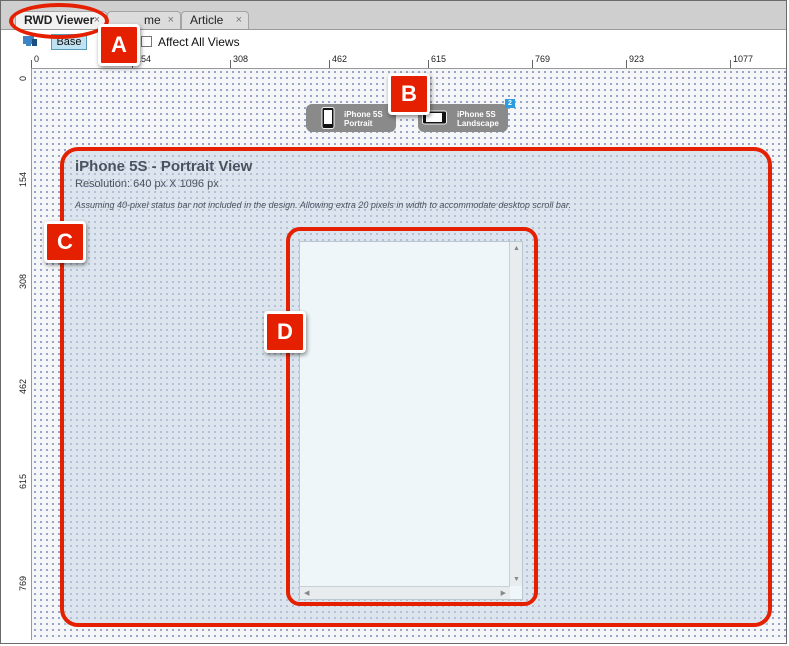 Image resolution: width=789 pixels, height=646 pixels. I want to click on affect-all-views-checkbox, so click(146, 41).